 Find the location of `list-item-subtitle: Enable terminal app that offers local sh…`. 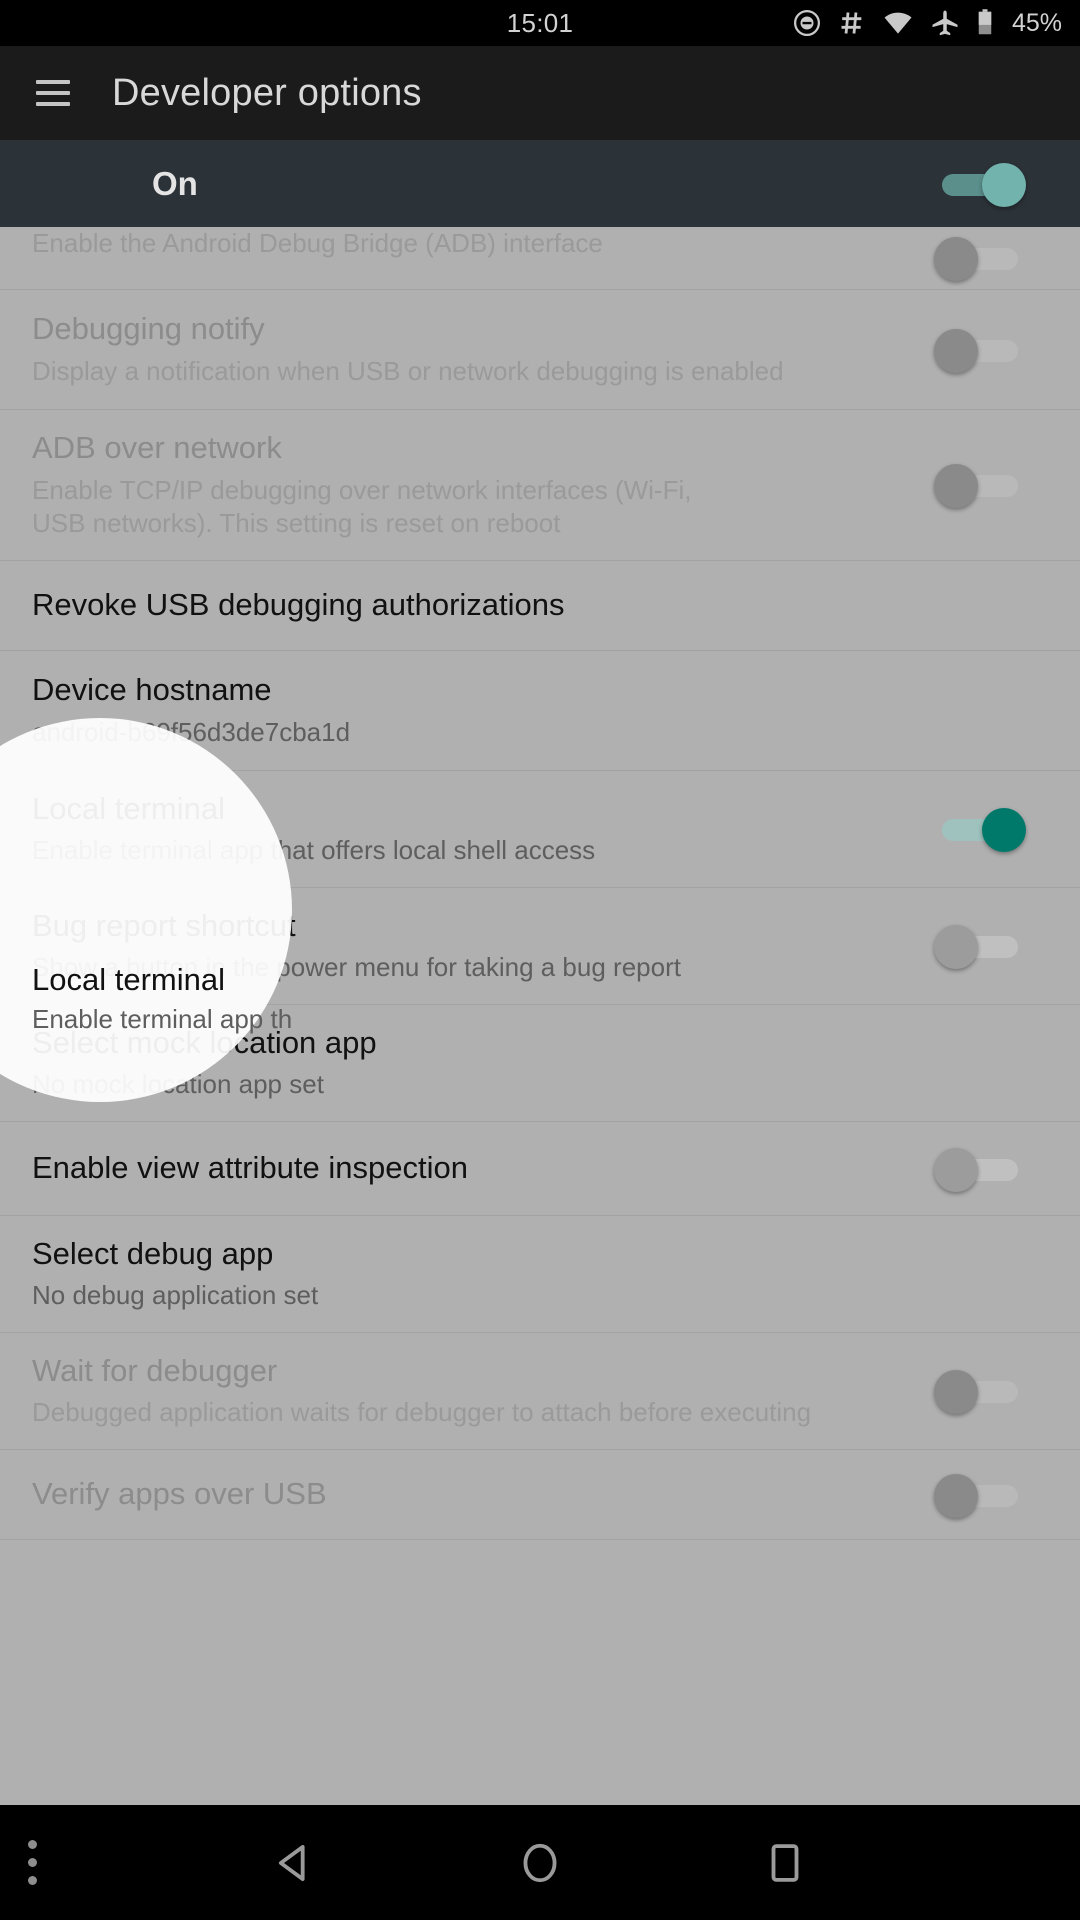

list-item-subtitle: Enable terminal app that offers local sh… is located at coordinates (314, 850).